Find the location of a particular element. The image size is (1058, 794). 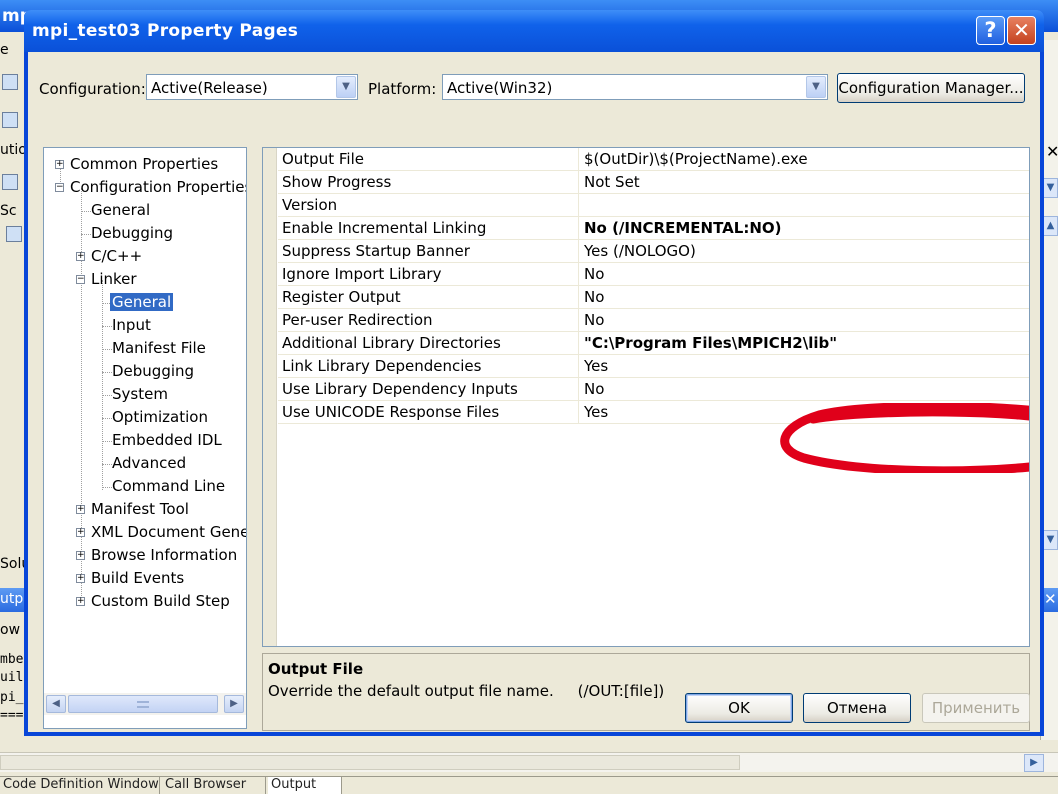

tree-item-linker-debugging: Debugging is located at coordinates (153, 372).